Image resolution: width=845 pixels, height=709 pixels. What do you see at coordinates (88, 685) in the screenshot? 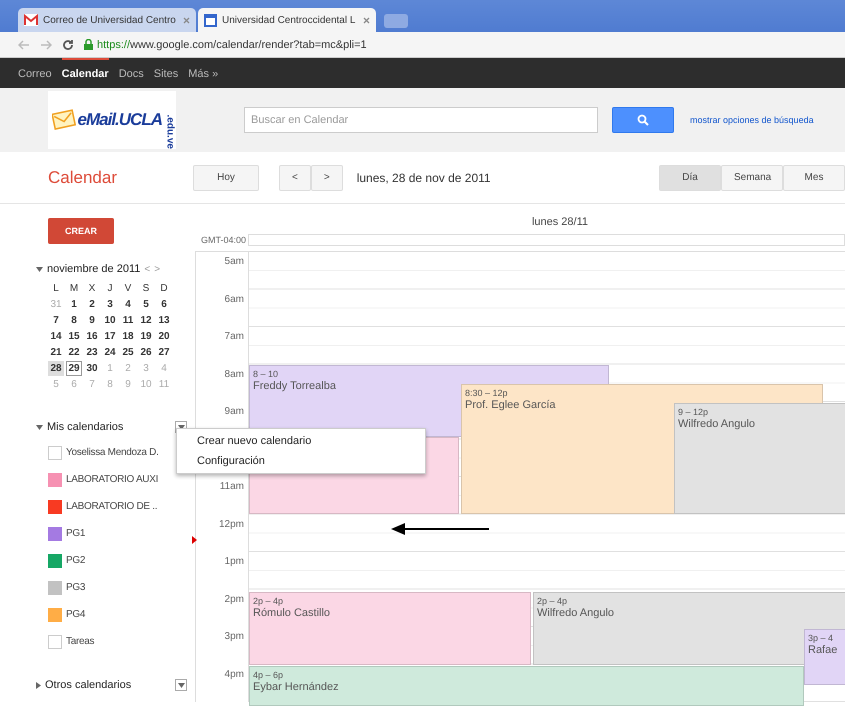
I see `section-title: Otros calendarios` at bounding box center [88, 685].